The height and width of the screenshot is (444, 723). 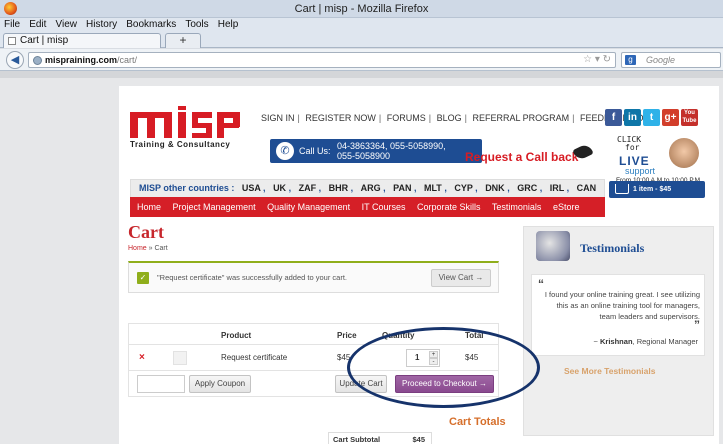 I want to click on window-titlebar: Cart | misp - Mozilla Firefox, so click(x=361, y=9).